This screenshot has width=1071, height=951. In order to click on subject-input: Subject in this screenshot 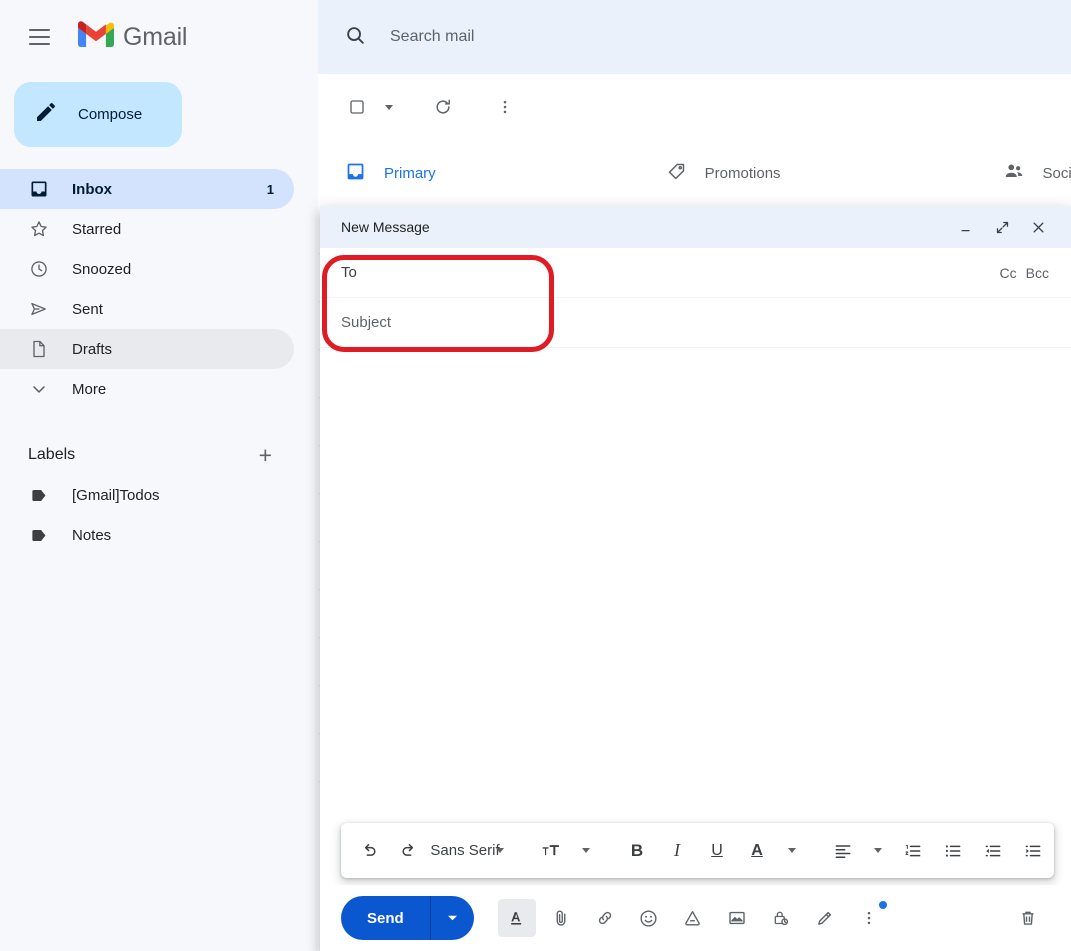, I will do `click(695, 322)`.